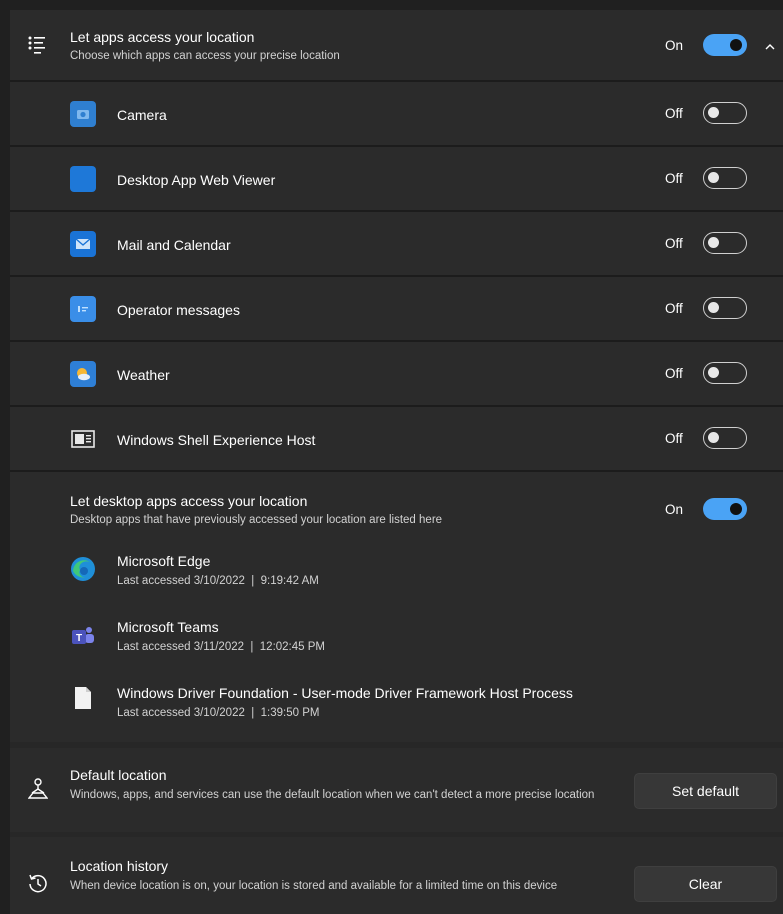  What do you see at coordinates (168, 627) in the screenshot?
I see `desktop-app-name: Microsoft Teams` at bounding box center [168, 627].